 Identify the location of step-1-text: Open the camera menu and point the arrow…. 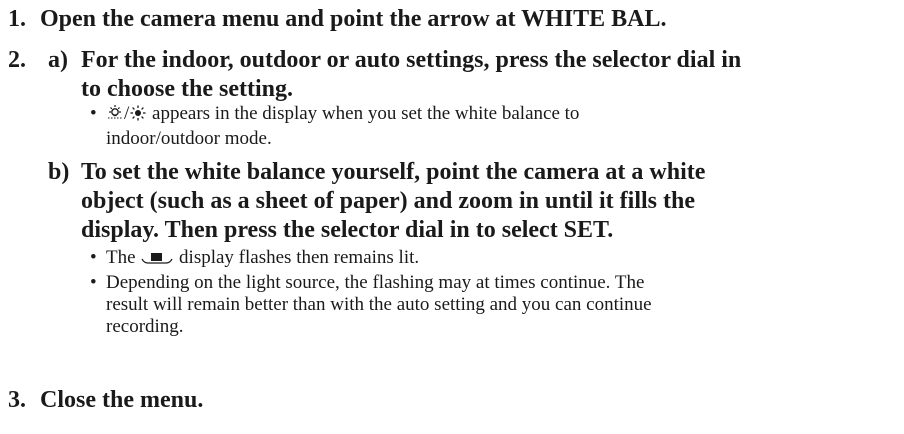
(353, 19).